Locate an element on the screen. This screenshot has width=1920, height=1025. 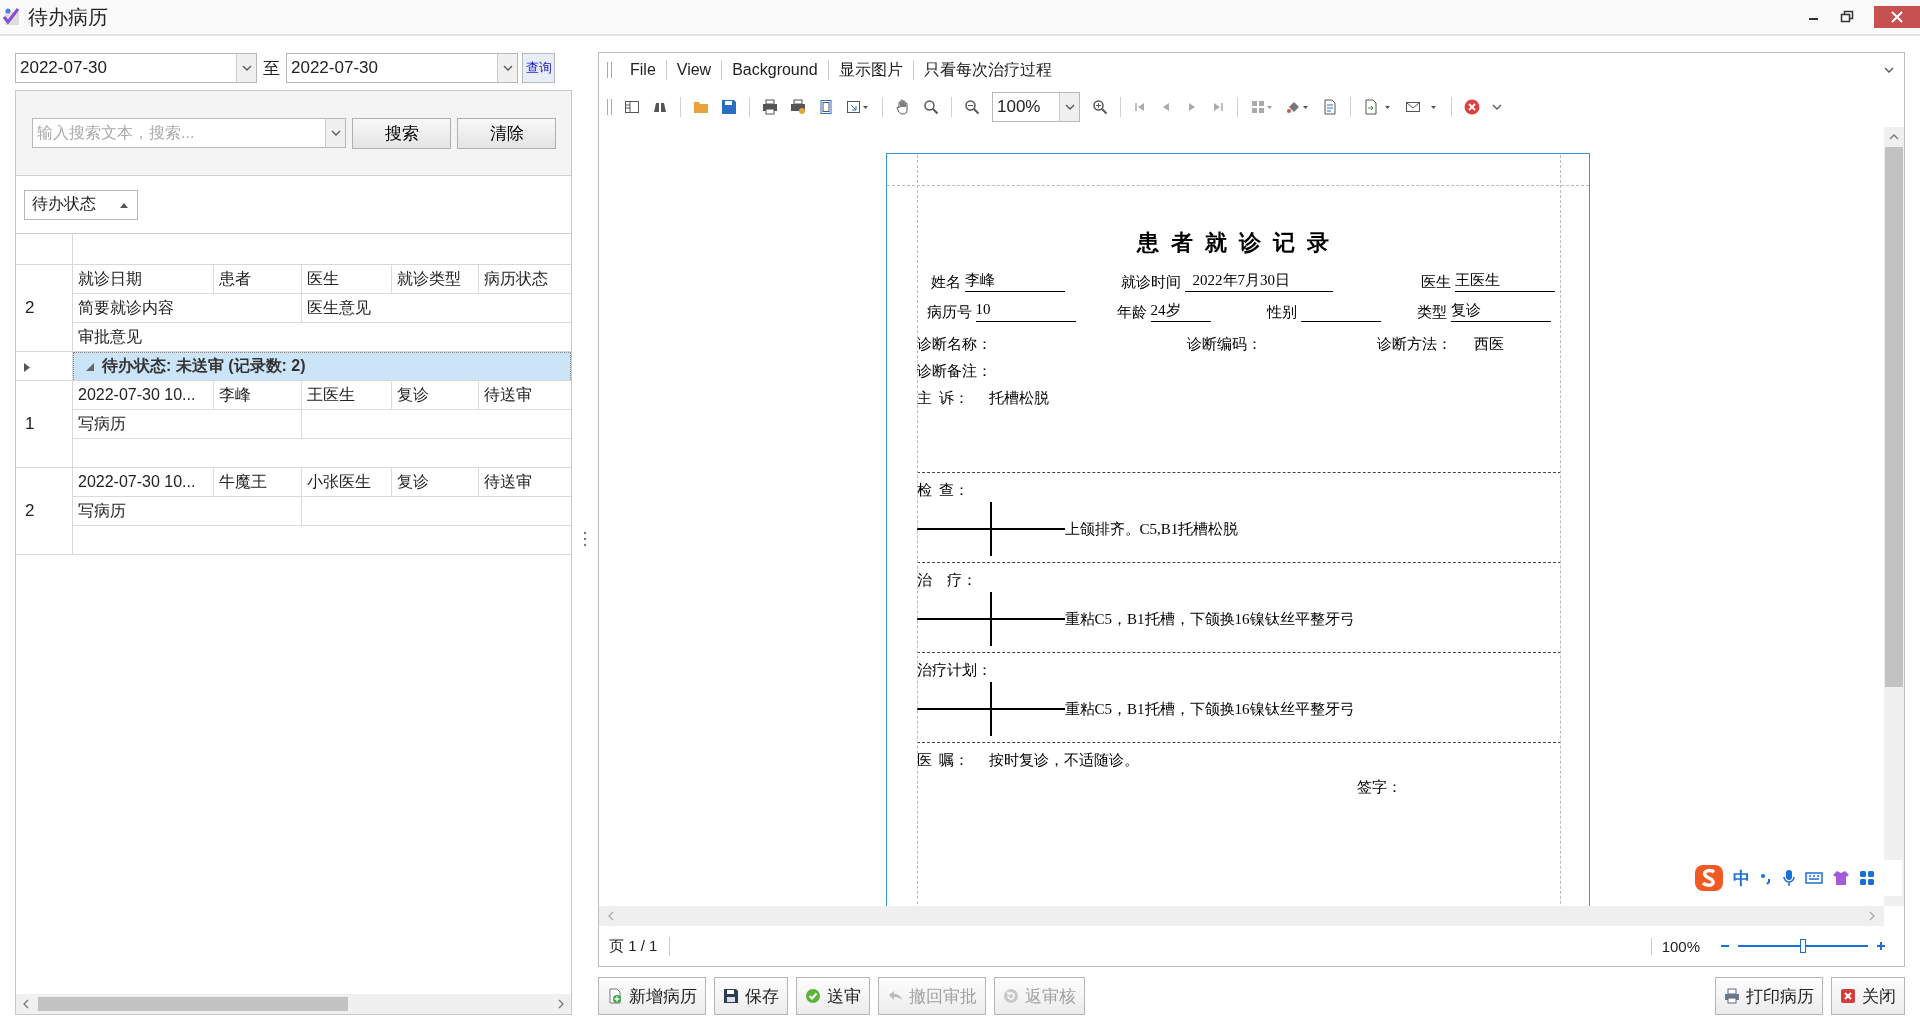
magnifier-icon is located at coordinates (931, 107).